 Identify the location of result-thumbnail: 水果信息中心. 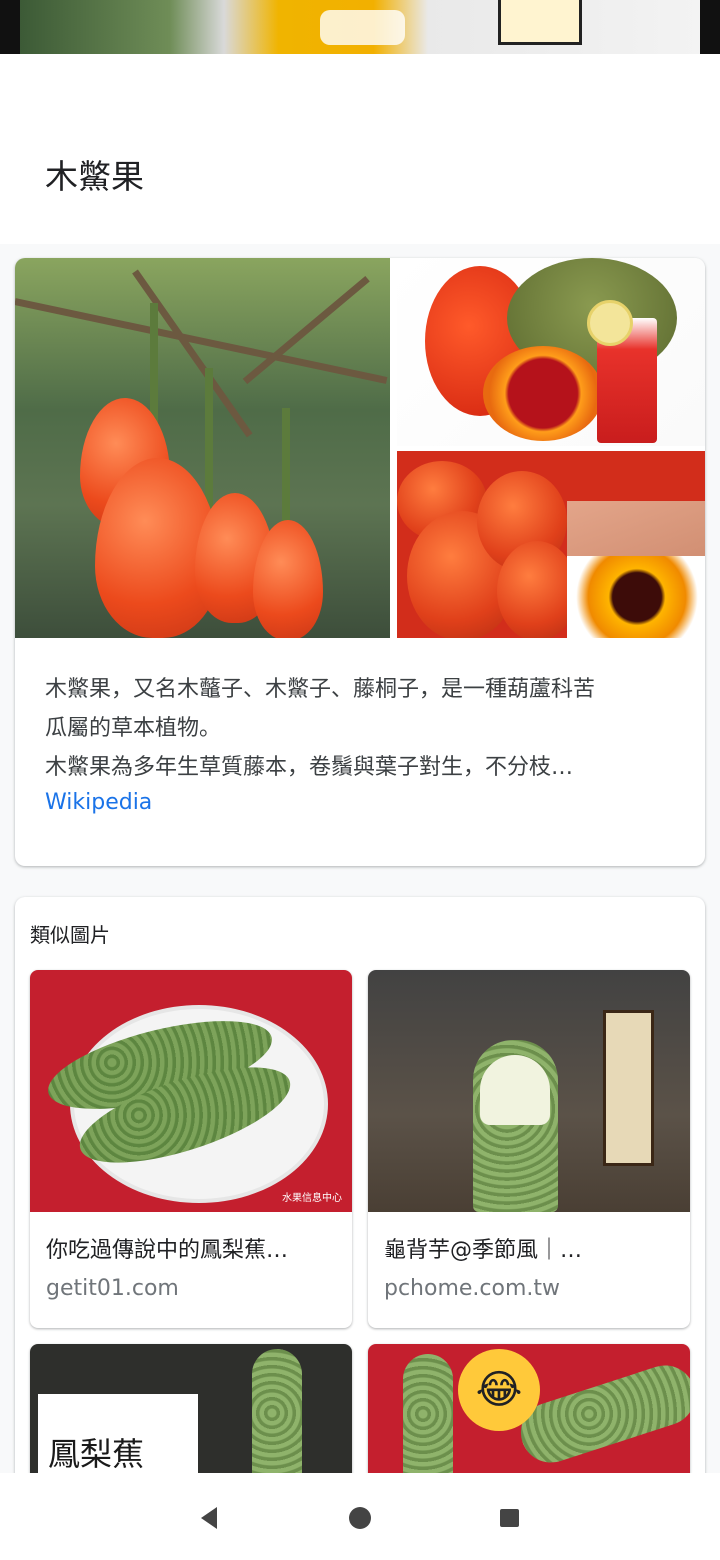
(191, 1091).